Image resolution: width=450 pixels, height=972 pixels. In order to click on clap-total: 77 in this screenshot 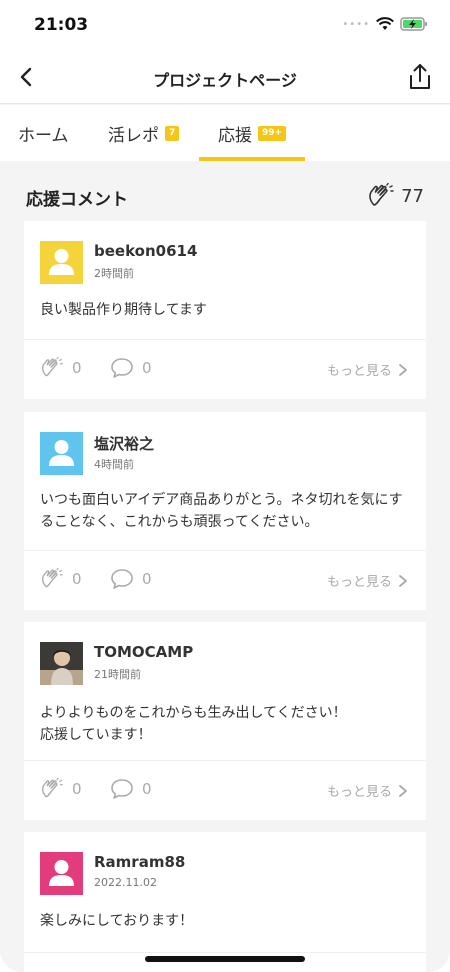, I will do `click(395, 196)`.